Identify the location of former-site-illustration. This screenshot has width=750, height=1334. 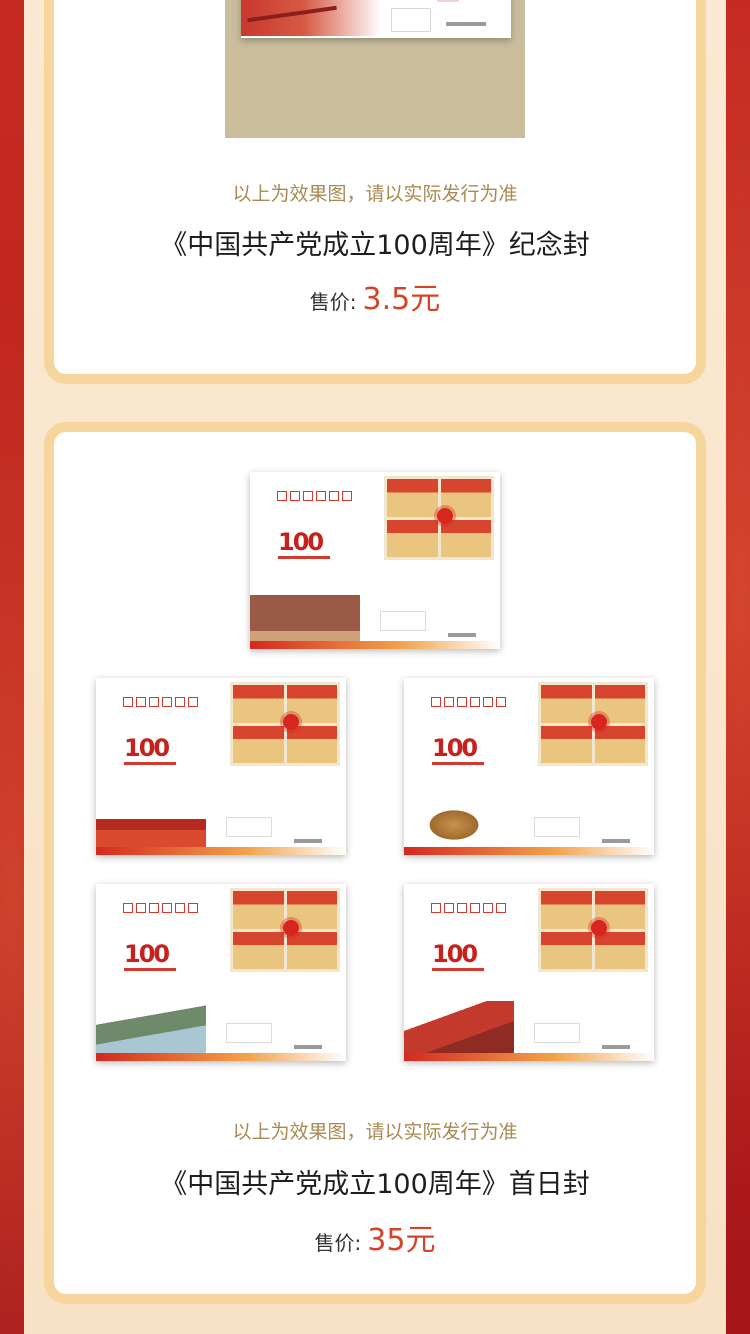
(305, 619).